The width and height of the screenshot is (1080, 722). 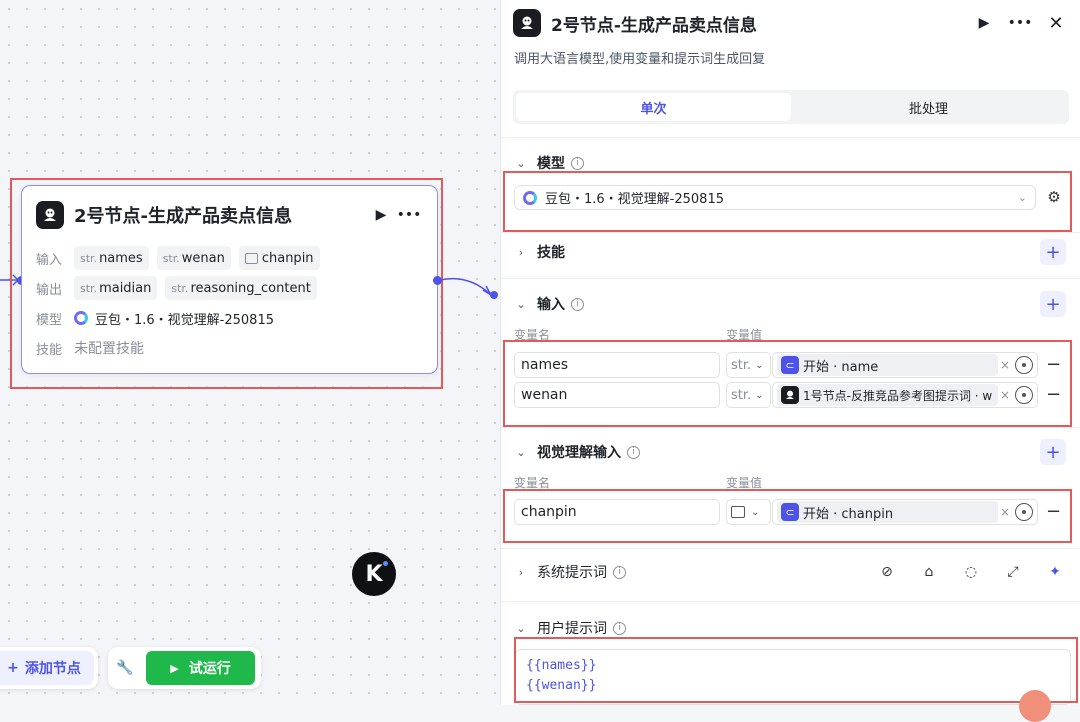 What do you see at coordinates (125, 668) in the screenshot?
I see `wrench-icon: 🔧` at bounding box center [125, 668].